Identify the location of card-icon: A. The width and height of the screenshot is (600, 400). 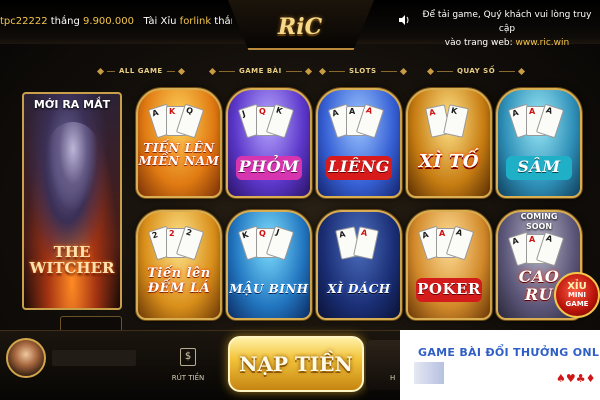
(366, 243).